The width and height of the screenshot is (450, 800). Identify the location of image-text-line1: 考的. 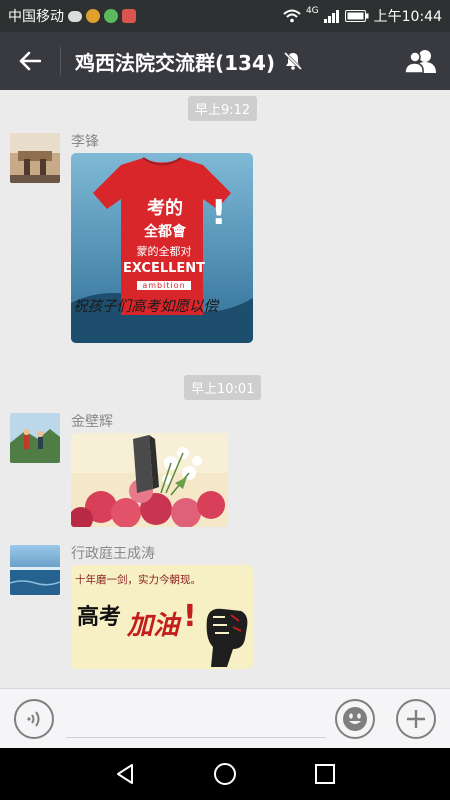
(165, 208).